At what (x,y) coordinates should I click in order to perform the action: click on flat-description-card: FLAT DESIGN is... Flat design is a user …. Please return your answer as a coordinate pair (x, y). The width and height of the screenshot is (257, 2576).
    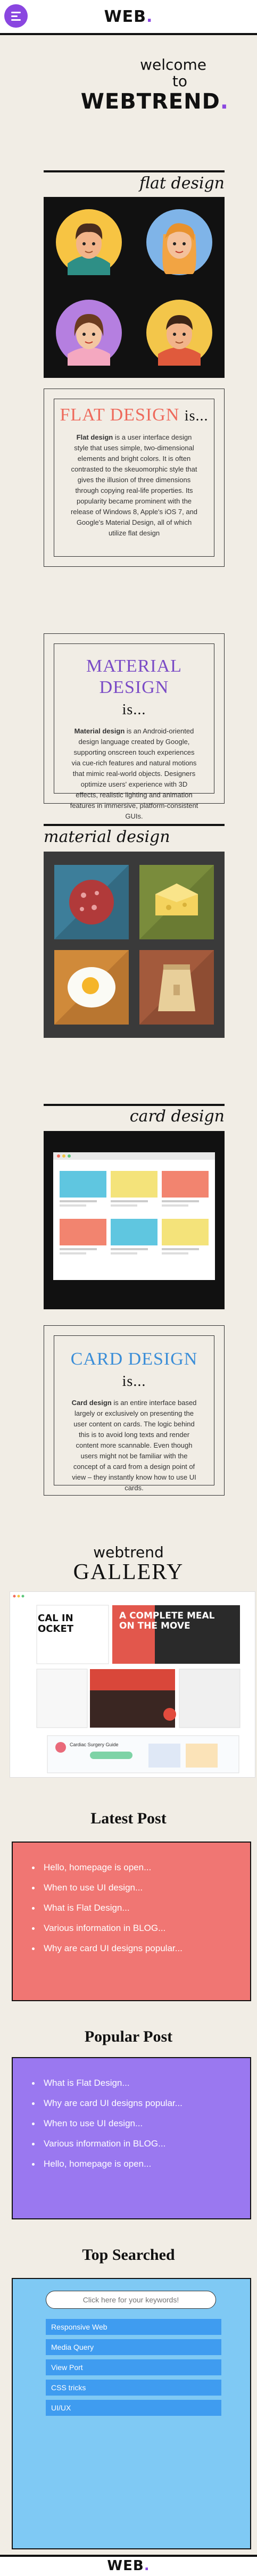
    Looking at the image, I should click on (134, 478).